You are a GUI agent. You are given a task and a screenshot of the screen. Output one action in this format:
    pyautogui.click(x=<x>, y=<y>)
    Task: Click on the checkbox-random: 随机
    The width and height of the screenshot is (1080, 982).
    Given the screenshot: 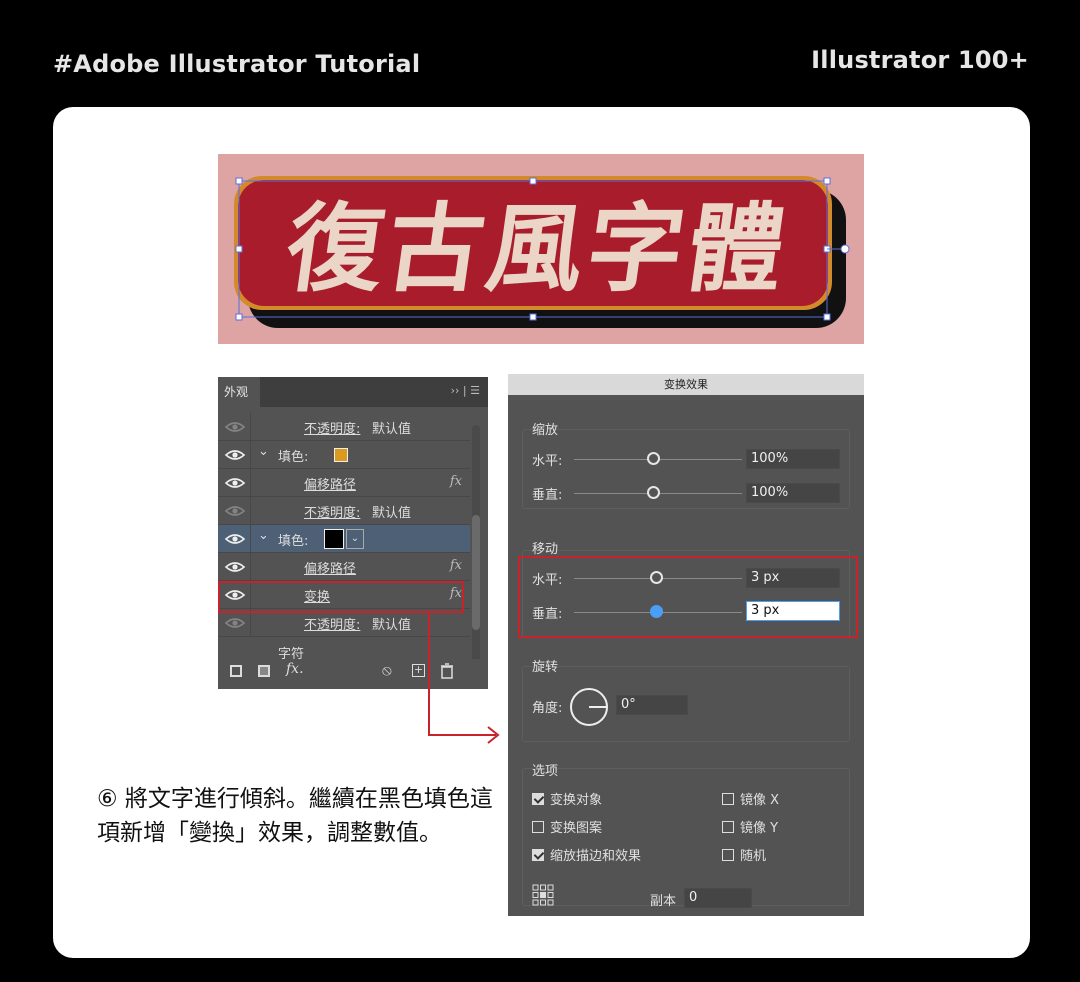 What is the action you would take?
    pyautogui.click(x=744, y=854)
    